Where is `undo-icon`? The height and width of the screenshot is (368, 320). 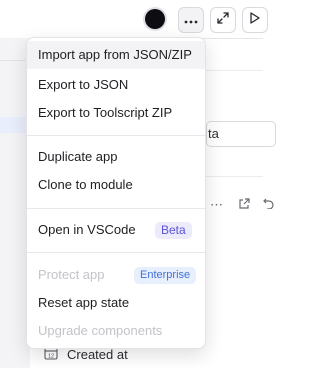 undo-icon is located at coordinates (268, 204).